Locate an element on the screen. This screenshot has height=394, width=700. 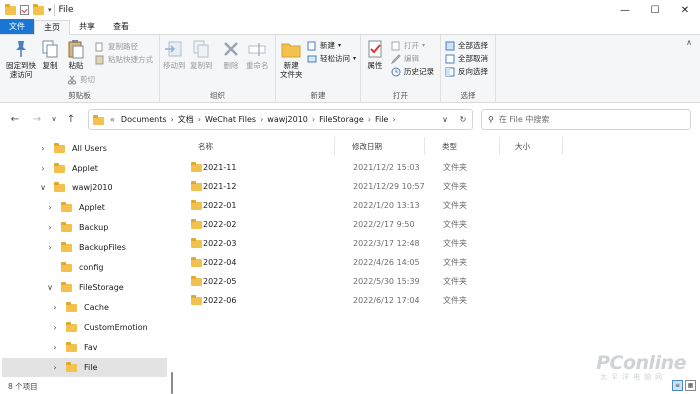
file-row: 2022-04 2022/4/26 14:05 文件夹 is located at coordinates (343, 262).